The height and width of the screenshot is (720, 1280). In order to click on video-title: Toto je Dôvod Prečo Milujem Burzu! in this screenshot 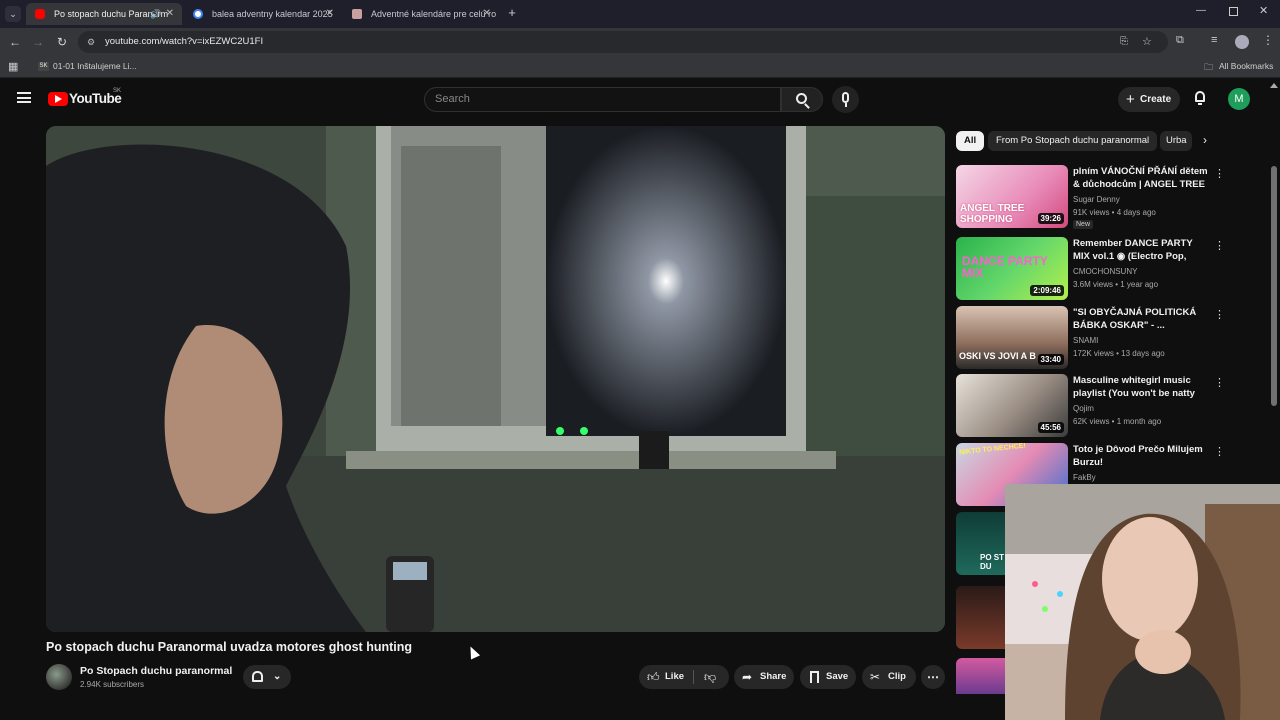, I will do `click(1140, 456)`.